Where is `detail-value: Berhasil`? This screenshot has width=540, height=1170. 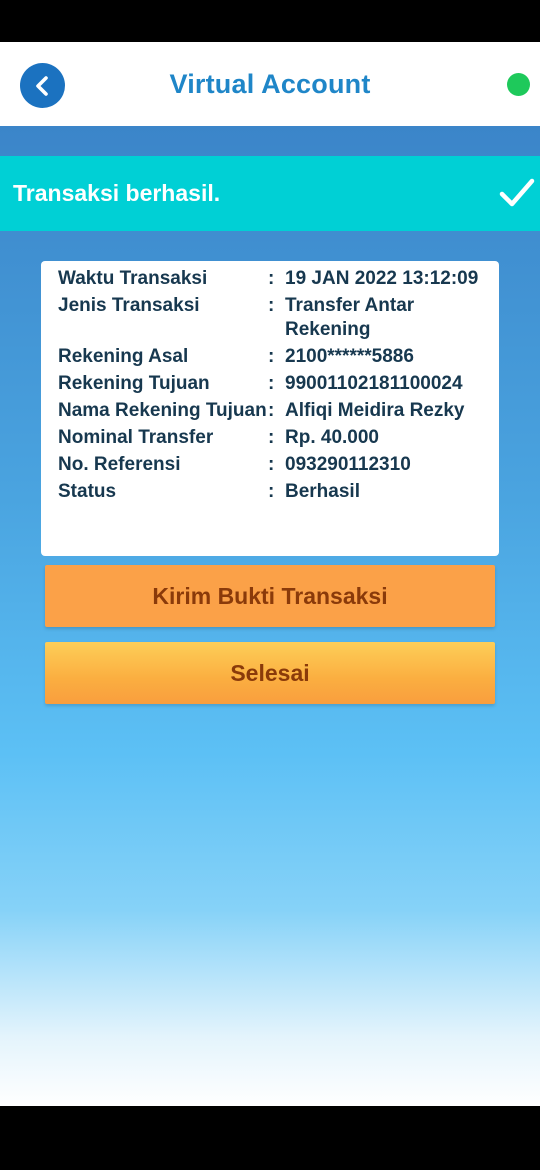 detail-value: Berhasil is located at coordinates (322, 491).